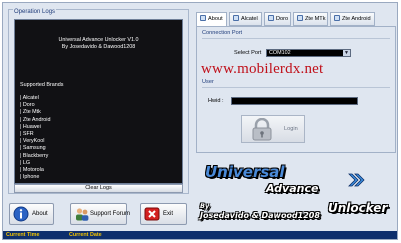 The height and width of the screenshot is (243, 401). I want to click on status-bar: Current Time Current Date, so click(200, 235).